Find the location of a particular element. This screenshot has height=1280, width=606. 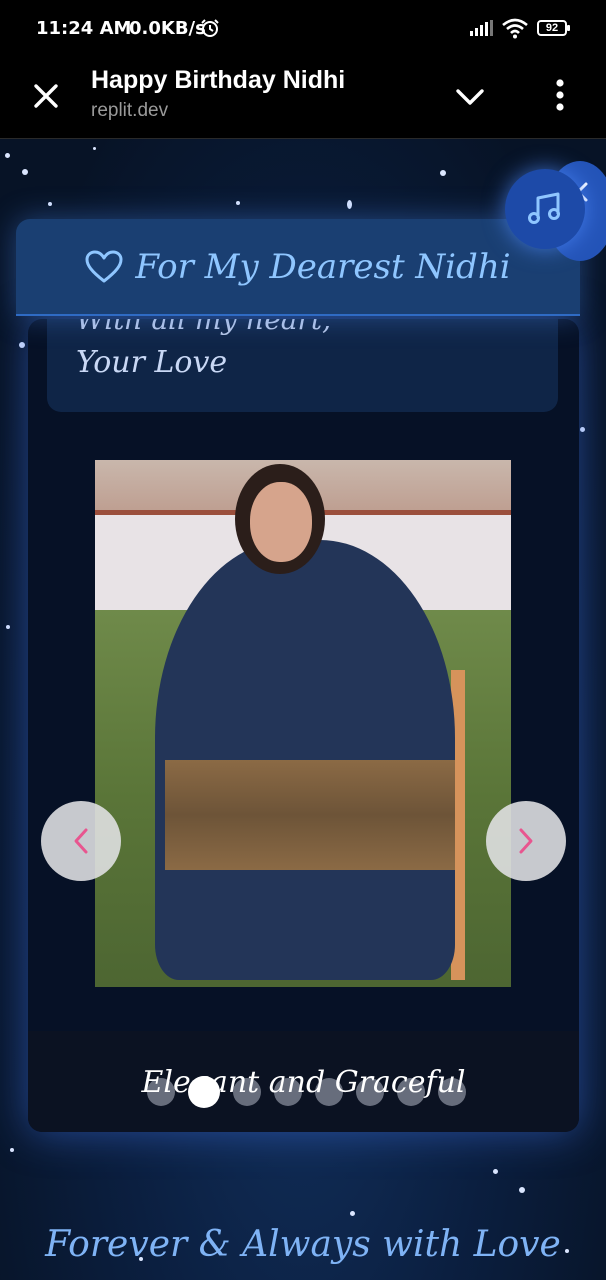

letter-signature: Your Love is located at coordinates (152, 362).